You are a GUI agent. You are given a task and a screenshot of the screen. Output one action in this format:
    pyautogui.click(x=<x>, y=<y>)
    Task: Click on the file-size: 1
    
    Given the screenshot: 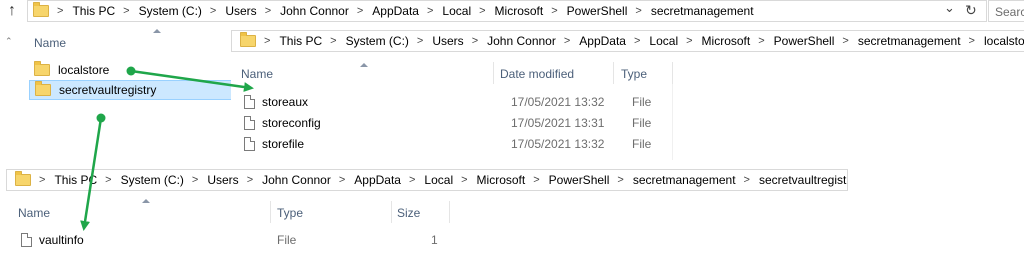 What is the action you would take?
    pyautogui.click(x=434, y=240)
    